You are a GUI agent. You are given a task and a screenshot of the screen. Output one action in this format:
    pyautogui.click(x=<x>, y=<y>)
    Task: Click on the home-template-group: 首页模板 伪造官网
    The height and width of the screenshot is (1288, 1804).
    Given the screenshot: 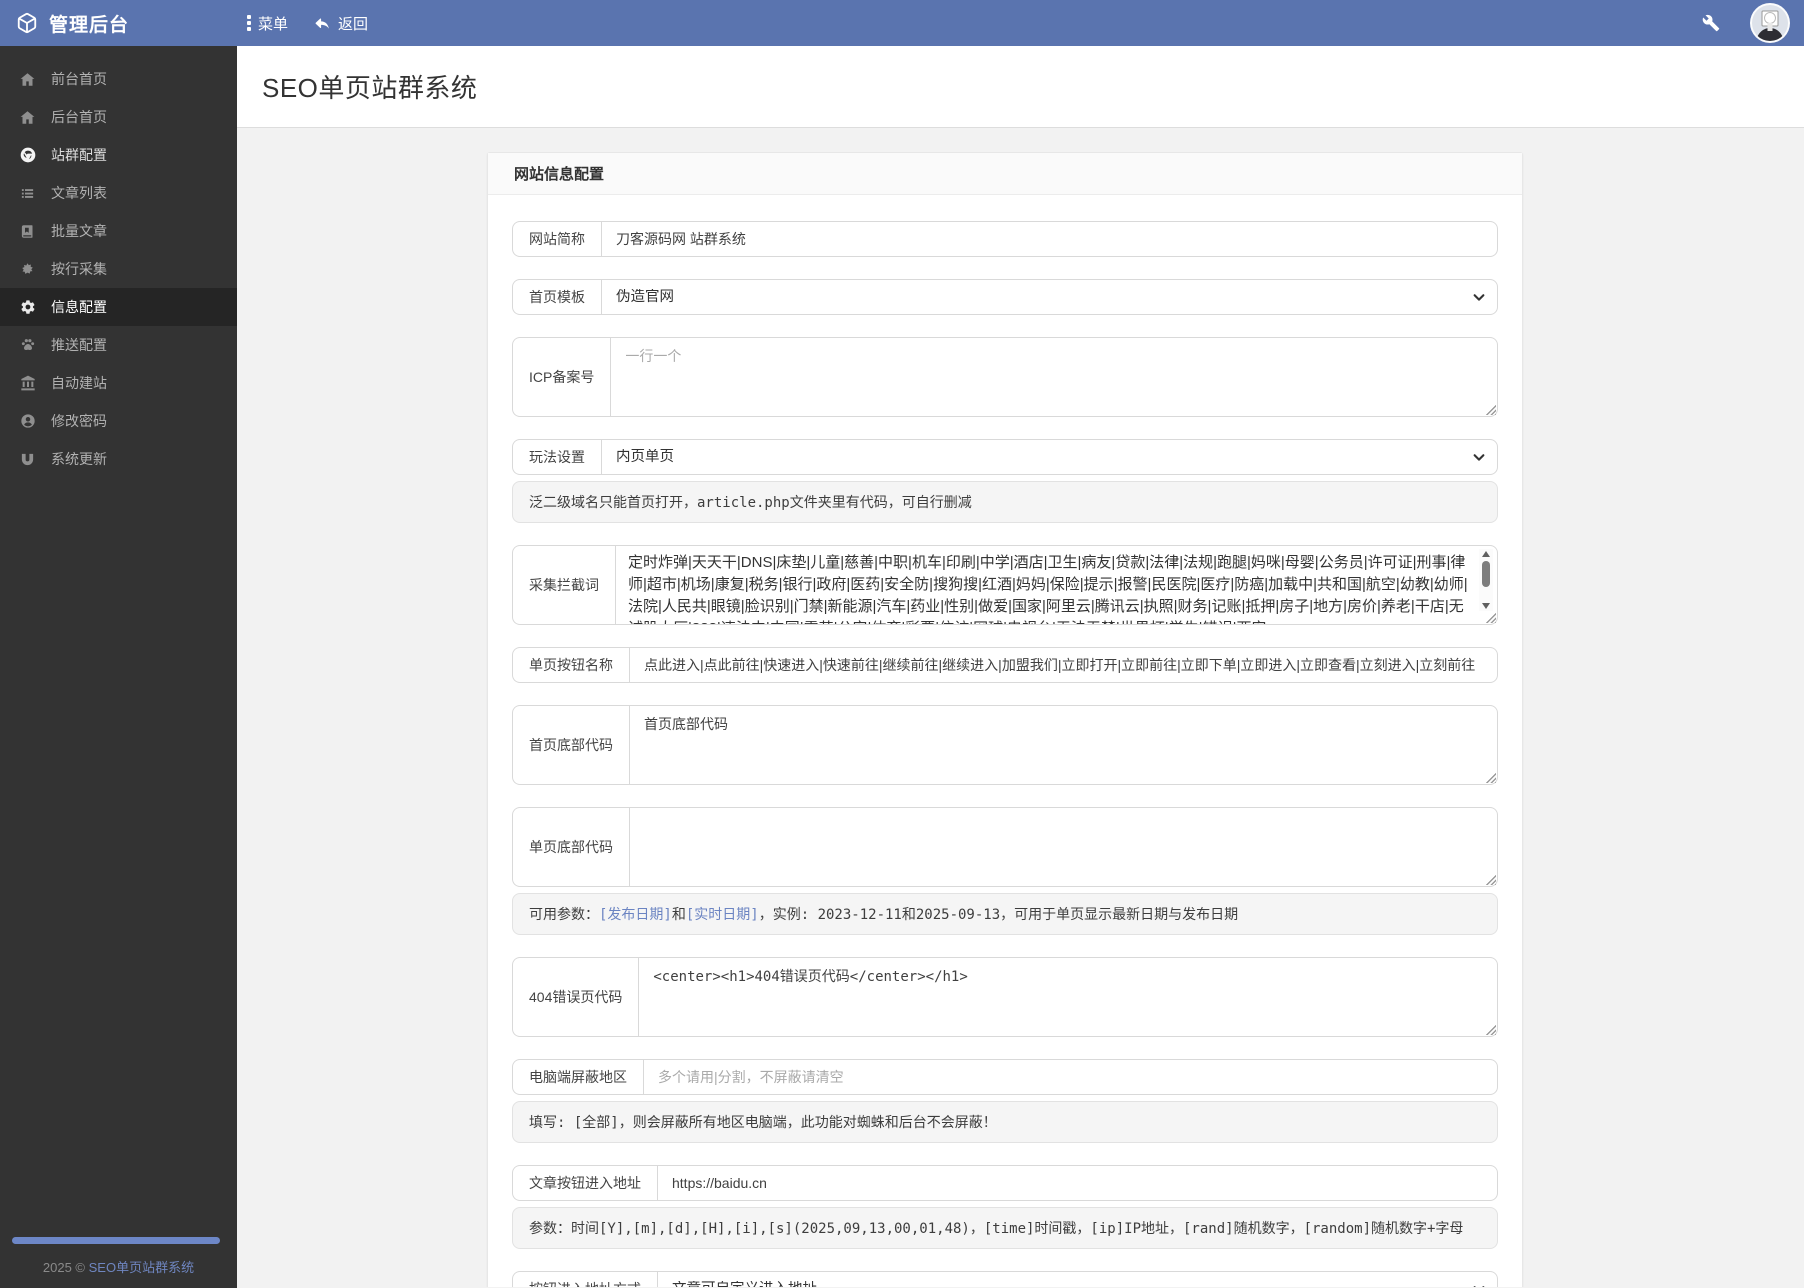 What is the action you would take?
    pyautogui.click(x=1005, y=297)
    